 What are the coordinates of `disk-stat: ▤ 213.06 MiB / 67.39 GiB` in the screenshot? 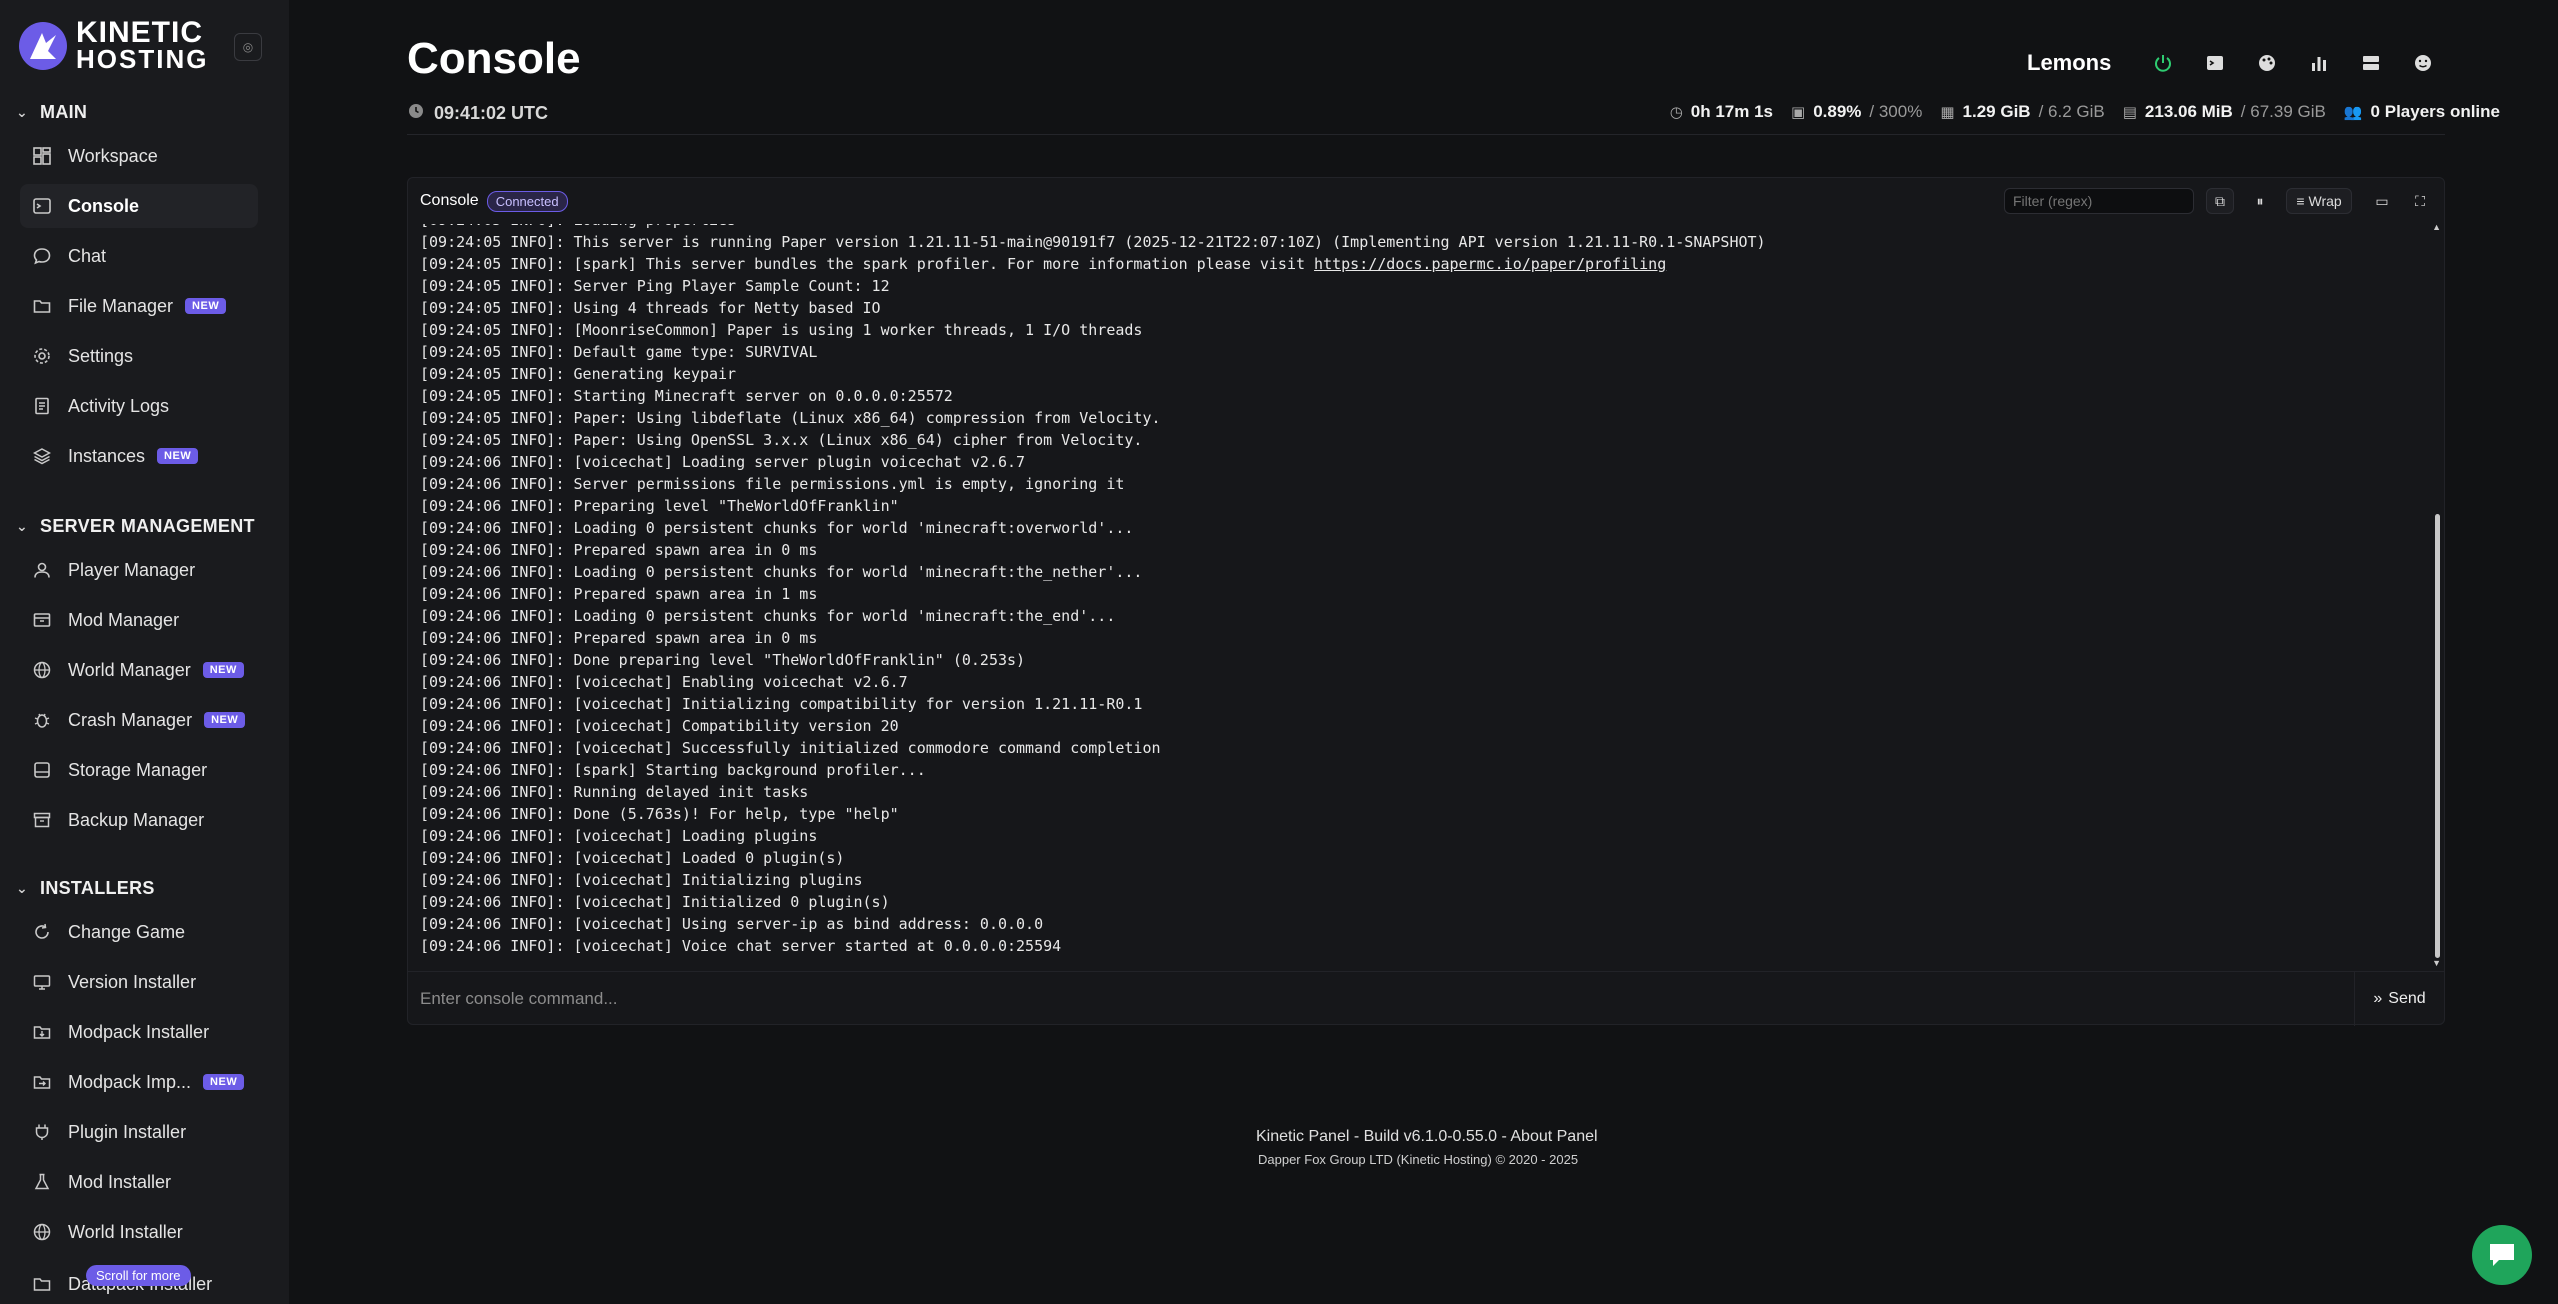 It's located at (2224, 112).